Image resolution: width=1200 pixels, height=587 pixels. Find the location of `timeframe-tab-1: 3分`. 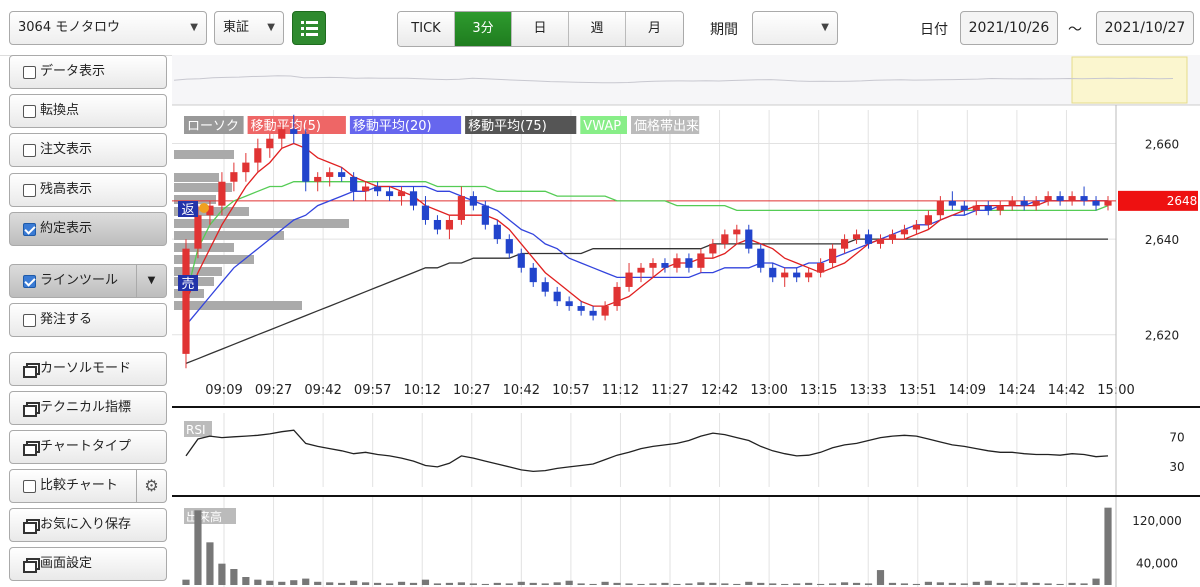

timeframe-tab-1: 3分 is located at coordinates (483, 29).